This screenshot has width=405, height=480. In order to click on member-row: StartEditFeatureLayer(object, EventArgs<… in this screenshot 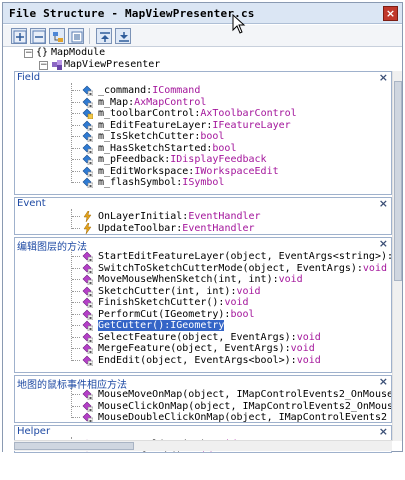, I will do `click(203, 257)`.